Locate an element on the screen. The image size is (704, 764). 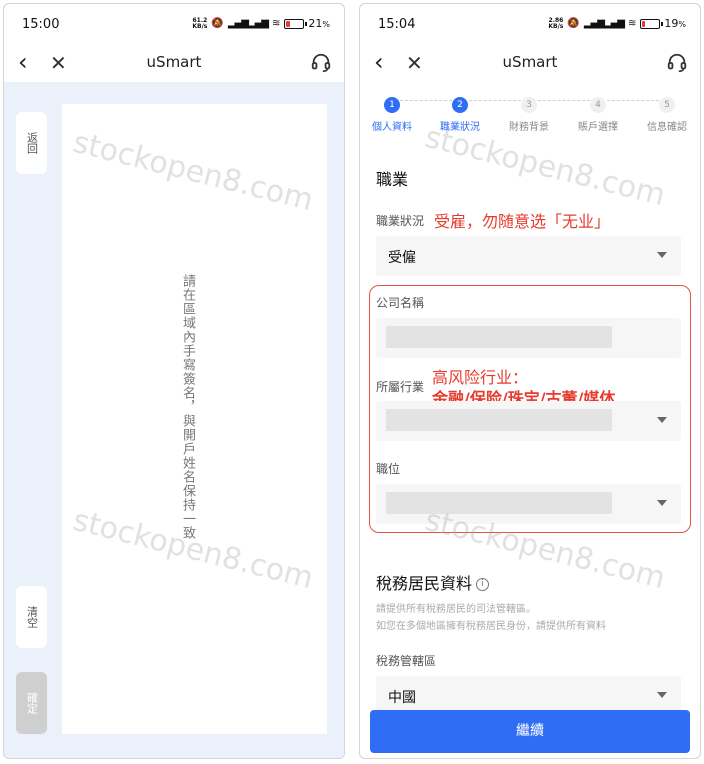
status-icons: 2.86 KB/s 🔕 ▂▄▆▂▄▆ ≋ 19% is located at coordinates (617, 23).